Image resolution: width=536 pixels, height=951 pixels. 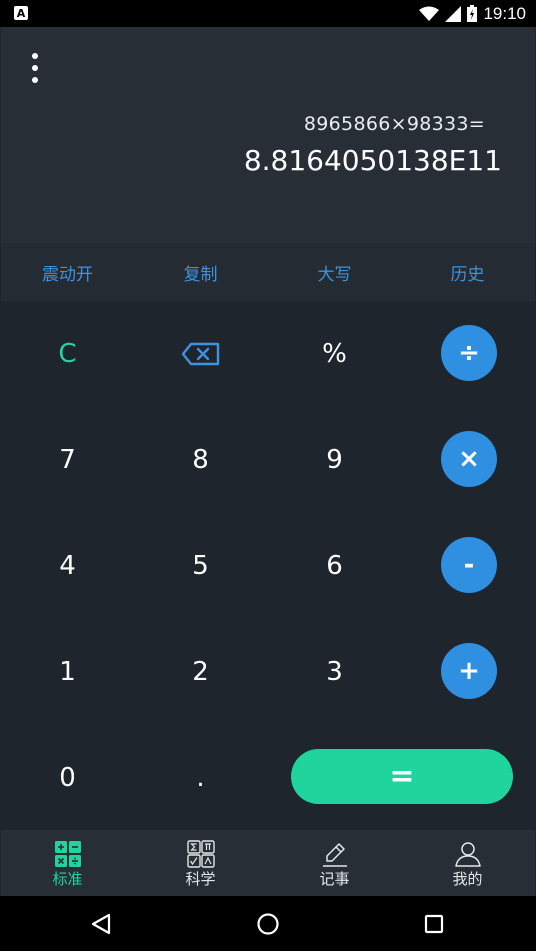 I want to click on equals-button: =, so click(x=402, y=776).